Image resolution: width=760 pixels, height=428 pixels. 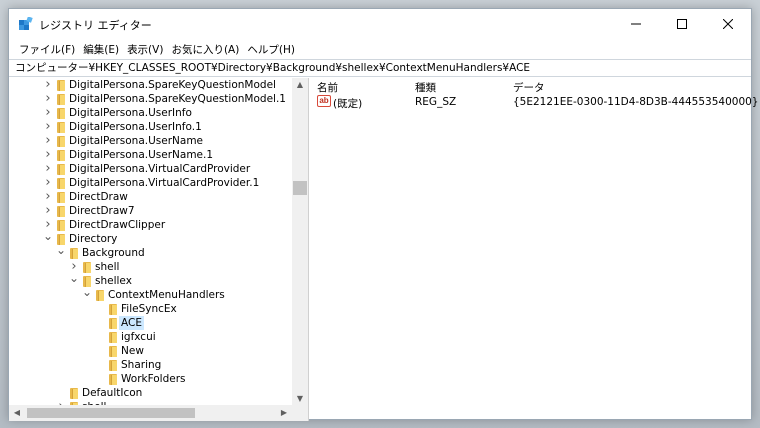 What do you see at coordinates (150, 323) in the screenshot?
I see `tree-item: ACE` at bounding box center [150, 323].